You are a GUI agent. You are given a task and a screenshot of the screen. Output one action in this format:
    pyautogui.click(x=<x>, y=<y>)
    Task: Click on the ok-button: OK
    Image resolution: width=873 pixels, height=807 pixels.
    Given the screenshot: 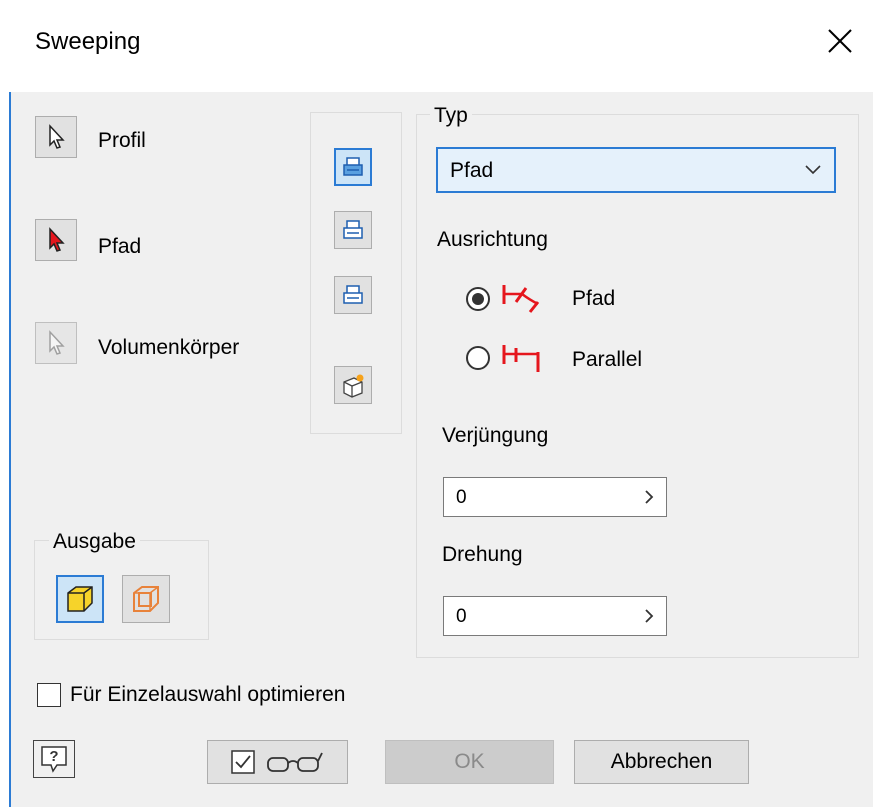 What is the action you would take?
    pyautogui.click(x=469, y=762)
    